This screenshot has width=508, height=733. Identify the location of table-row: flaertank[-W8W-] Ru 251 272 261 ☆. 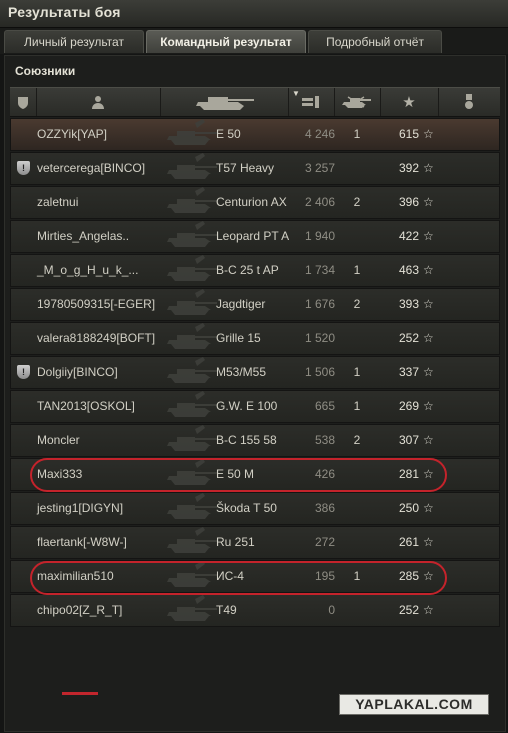
(255, 542).